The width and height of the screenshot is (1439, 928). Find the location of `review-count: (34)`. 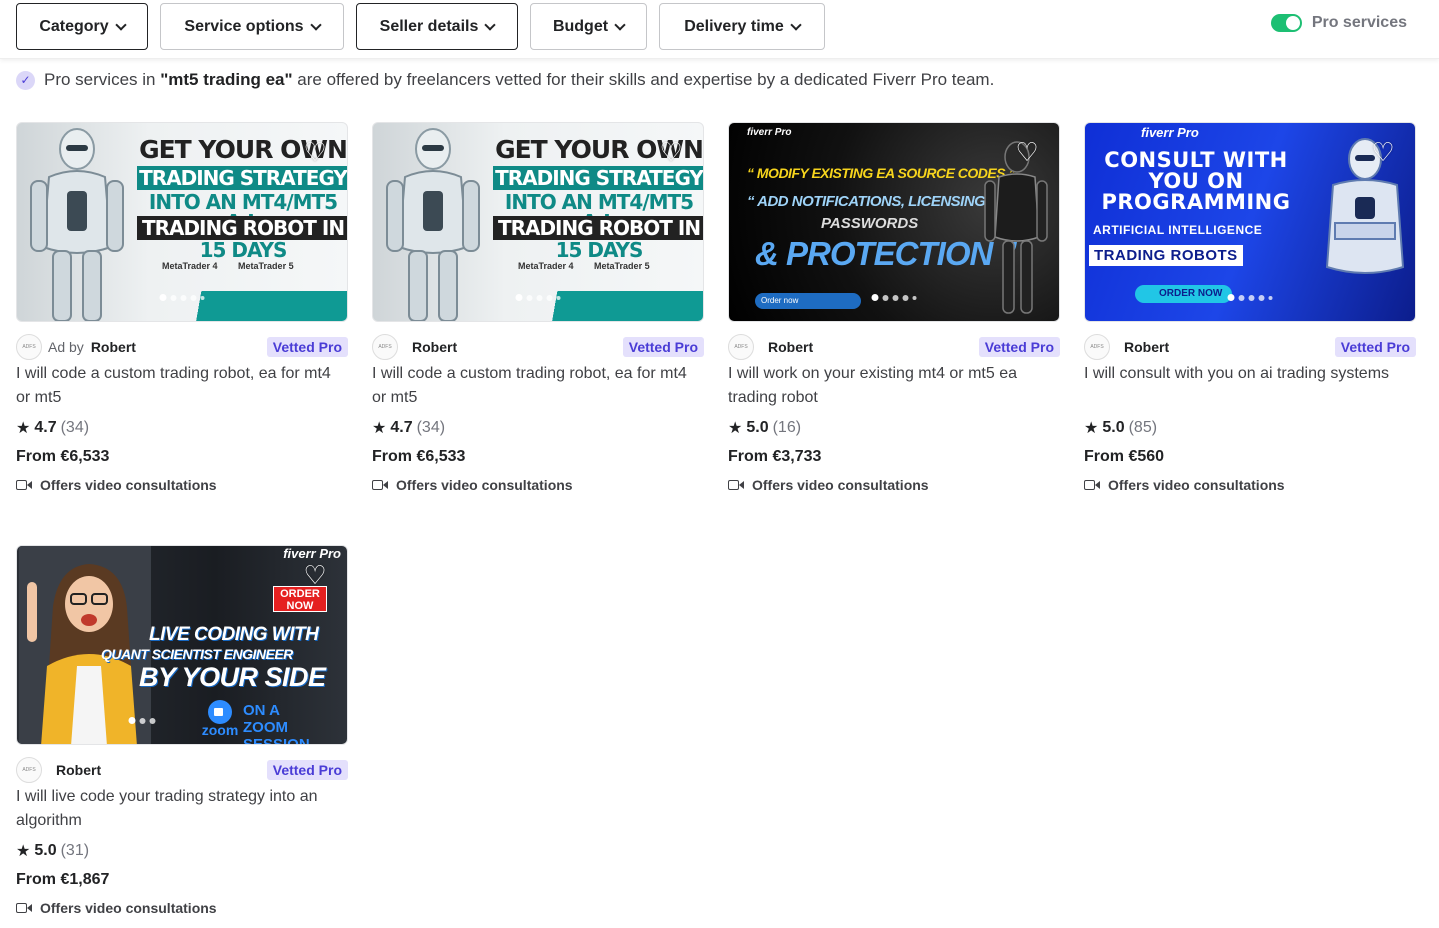

review-count: (34) is located at coordinates (431, 427).